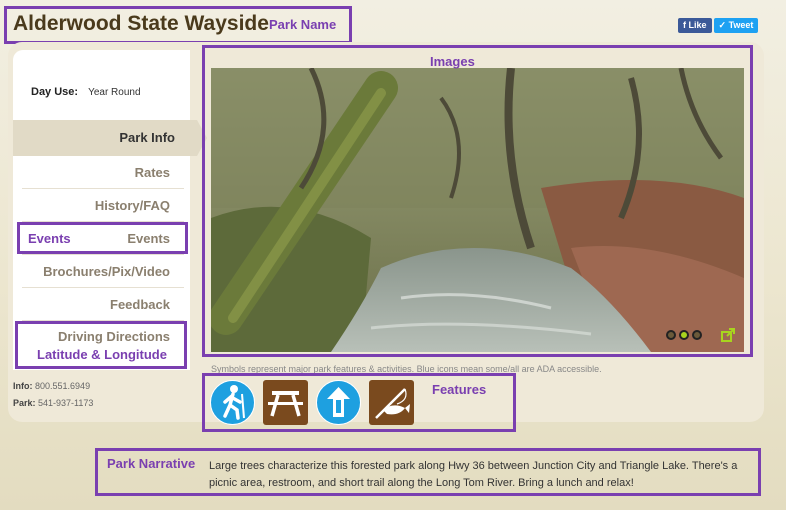  Describe the element at coordinates (49, 238) in the screenshot. I see `events-annotation-label: Events` at that location.